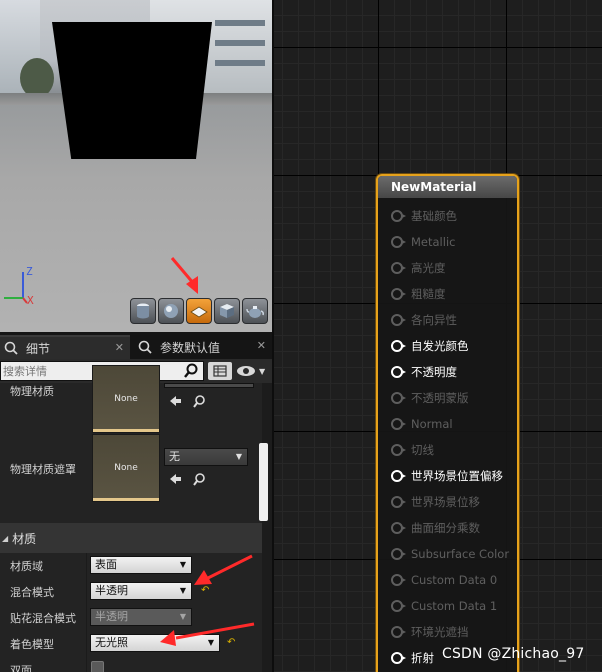 Image resolution: width=602 pixels, height=672 pixels. Describe the element at coordinates (412, 450) in the screenshot. I see `node-pin: 切线` at that location.